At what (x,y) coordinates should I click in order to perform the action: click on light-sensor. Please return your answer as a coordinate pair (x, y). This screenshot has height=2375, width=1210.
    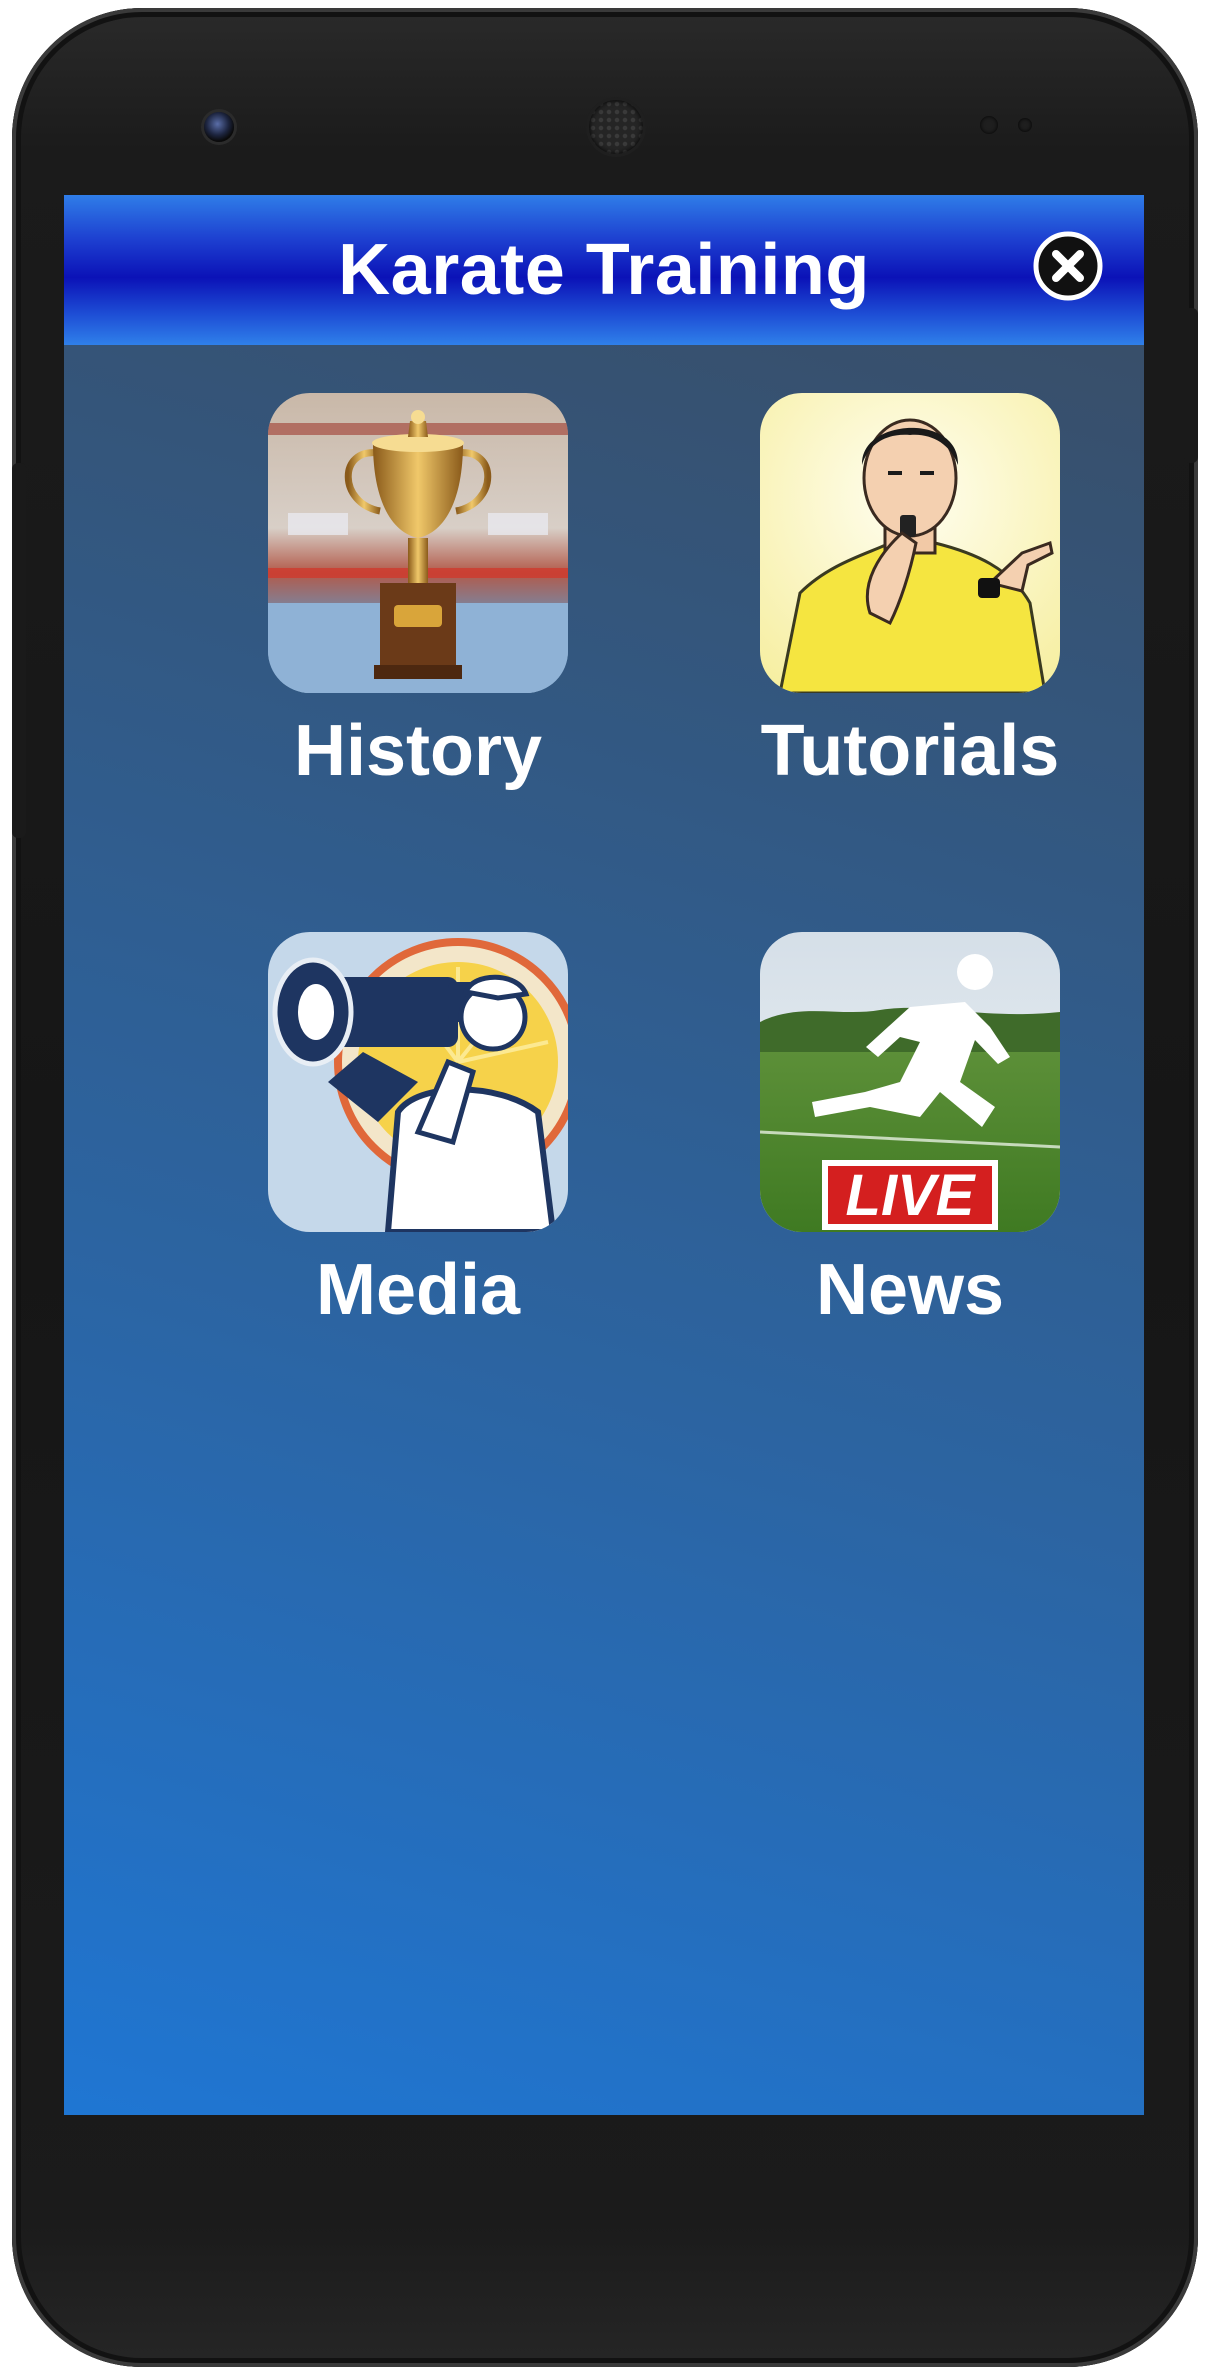
    Looking at the image, I should click on (1025, 125).